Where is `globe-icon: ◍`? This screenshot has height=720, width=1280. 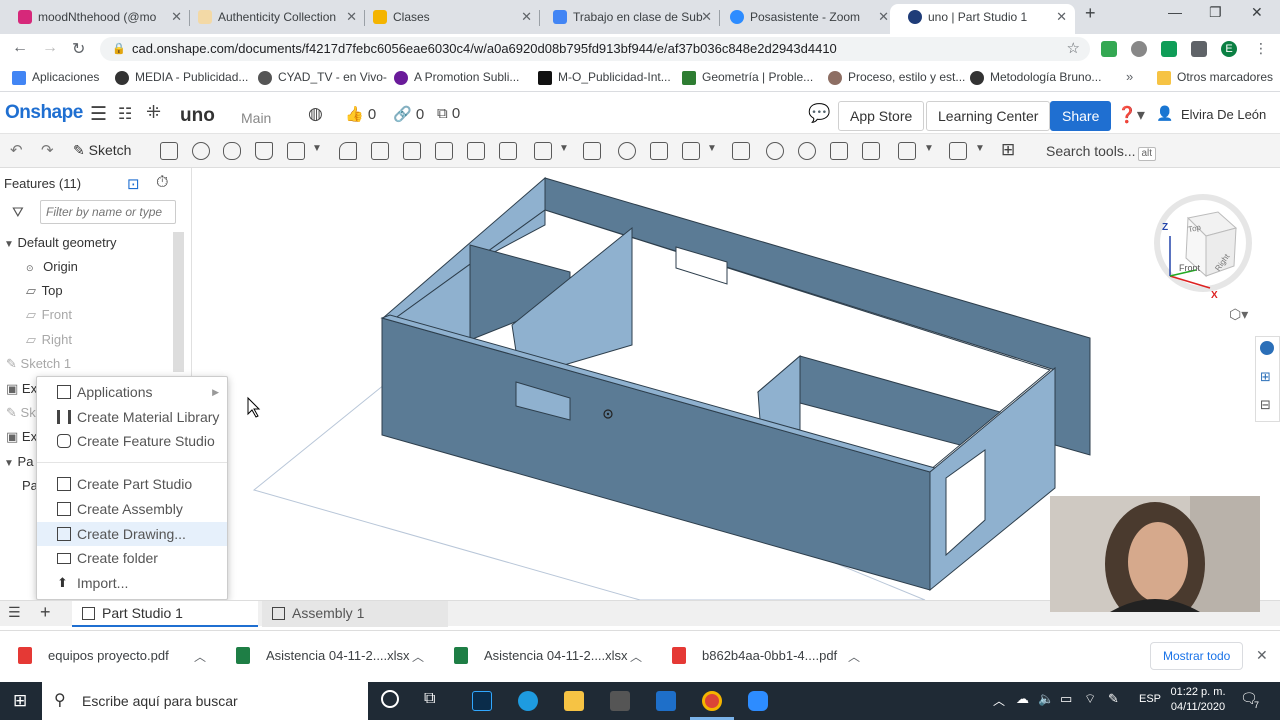 globe-icon: ◍ is located at coordinates (315, 114).